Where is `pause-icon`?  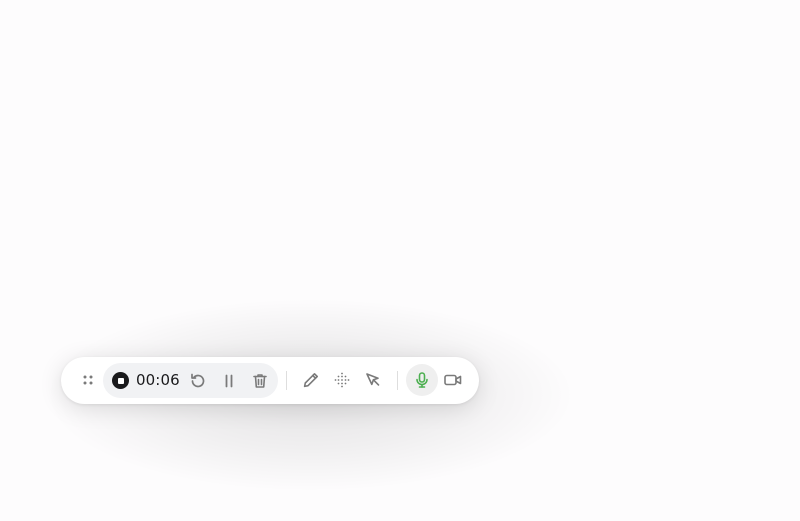
pause-icon is located at coordinates (229, 381).